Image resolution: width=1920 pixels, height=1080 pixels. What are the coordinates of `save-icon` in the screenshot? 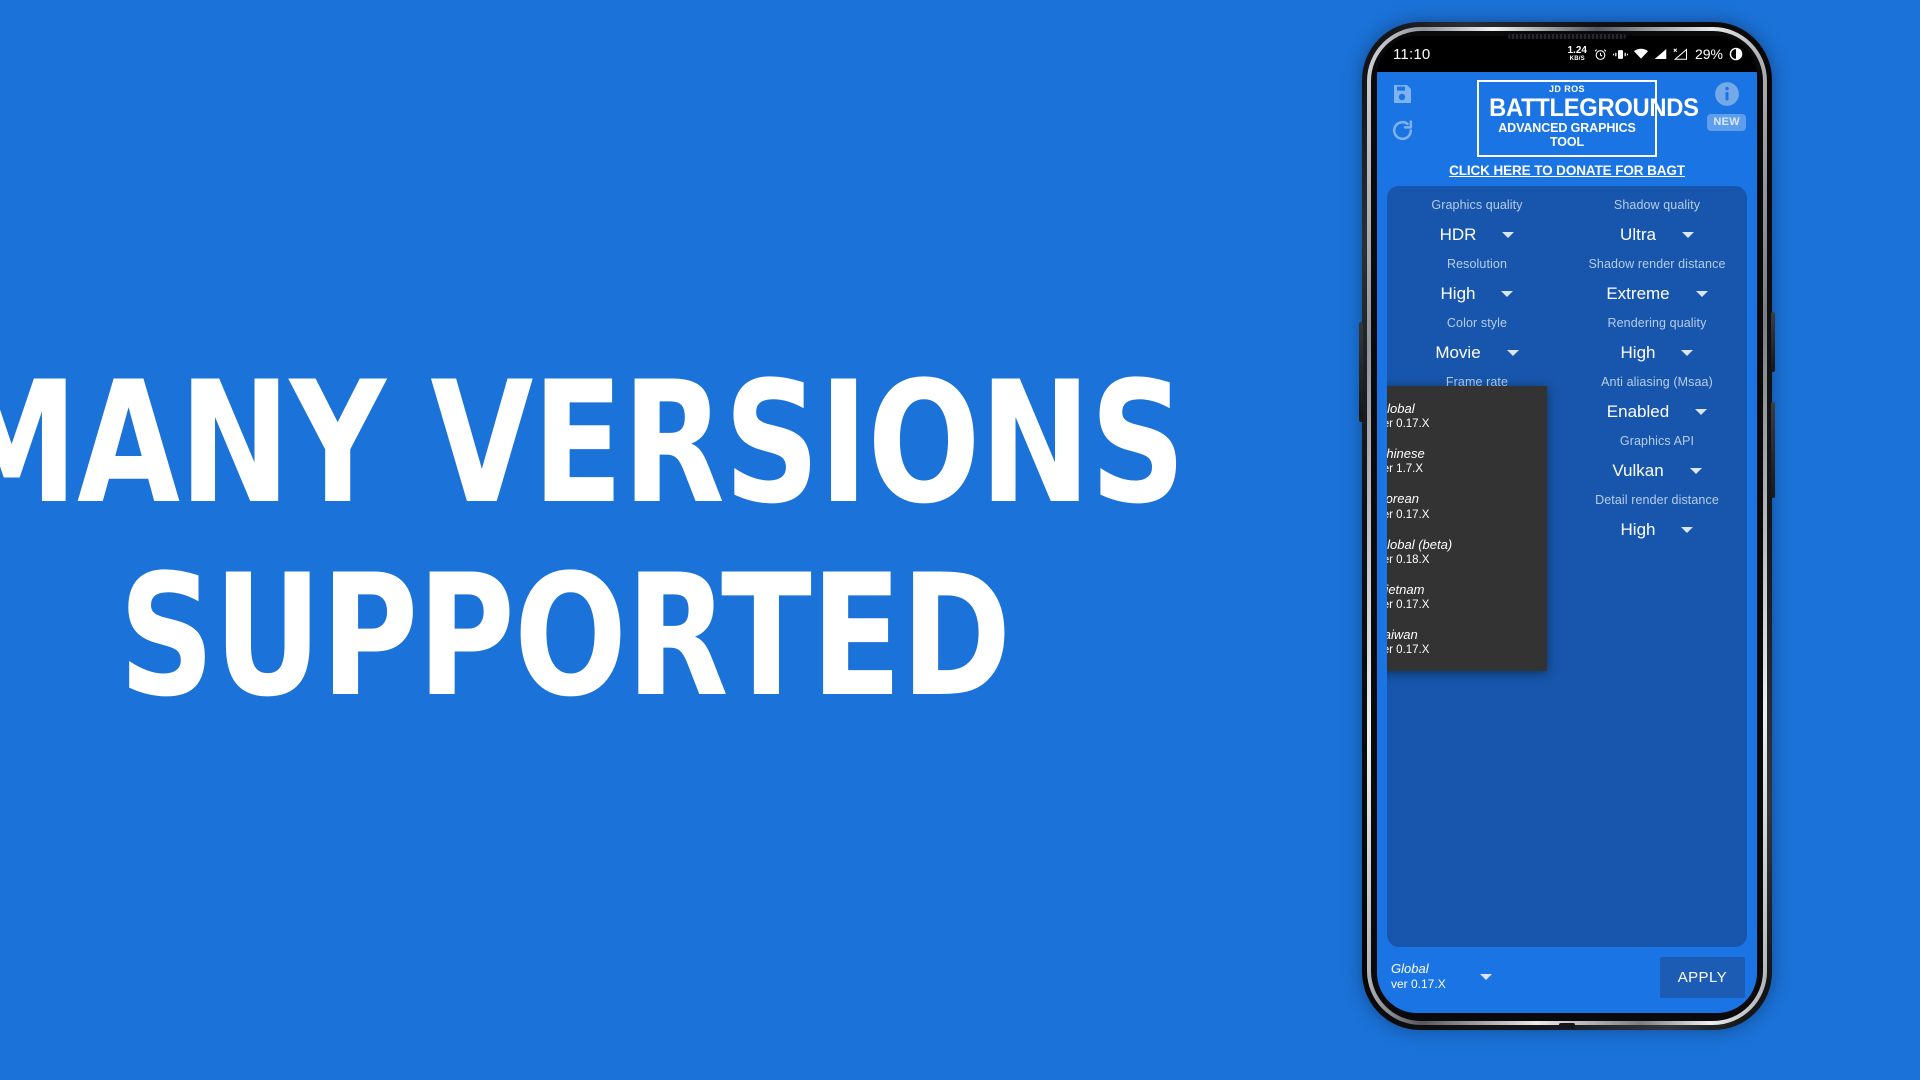 It's located at (1402, 94).